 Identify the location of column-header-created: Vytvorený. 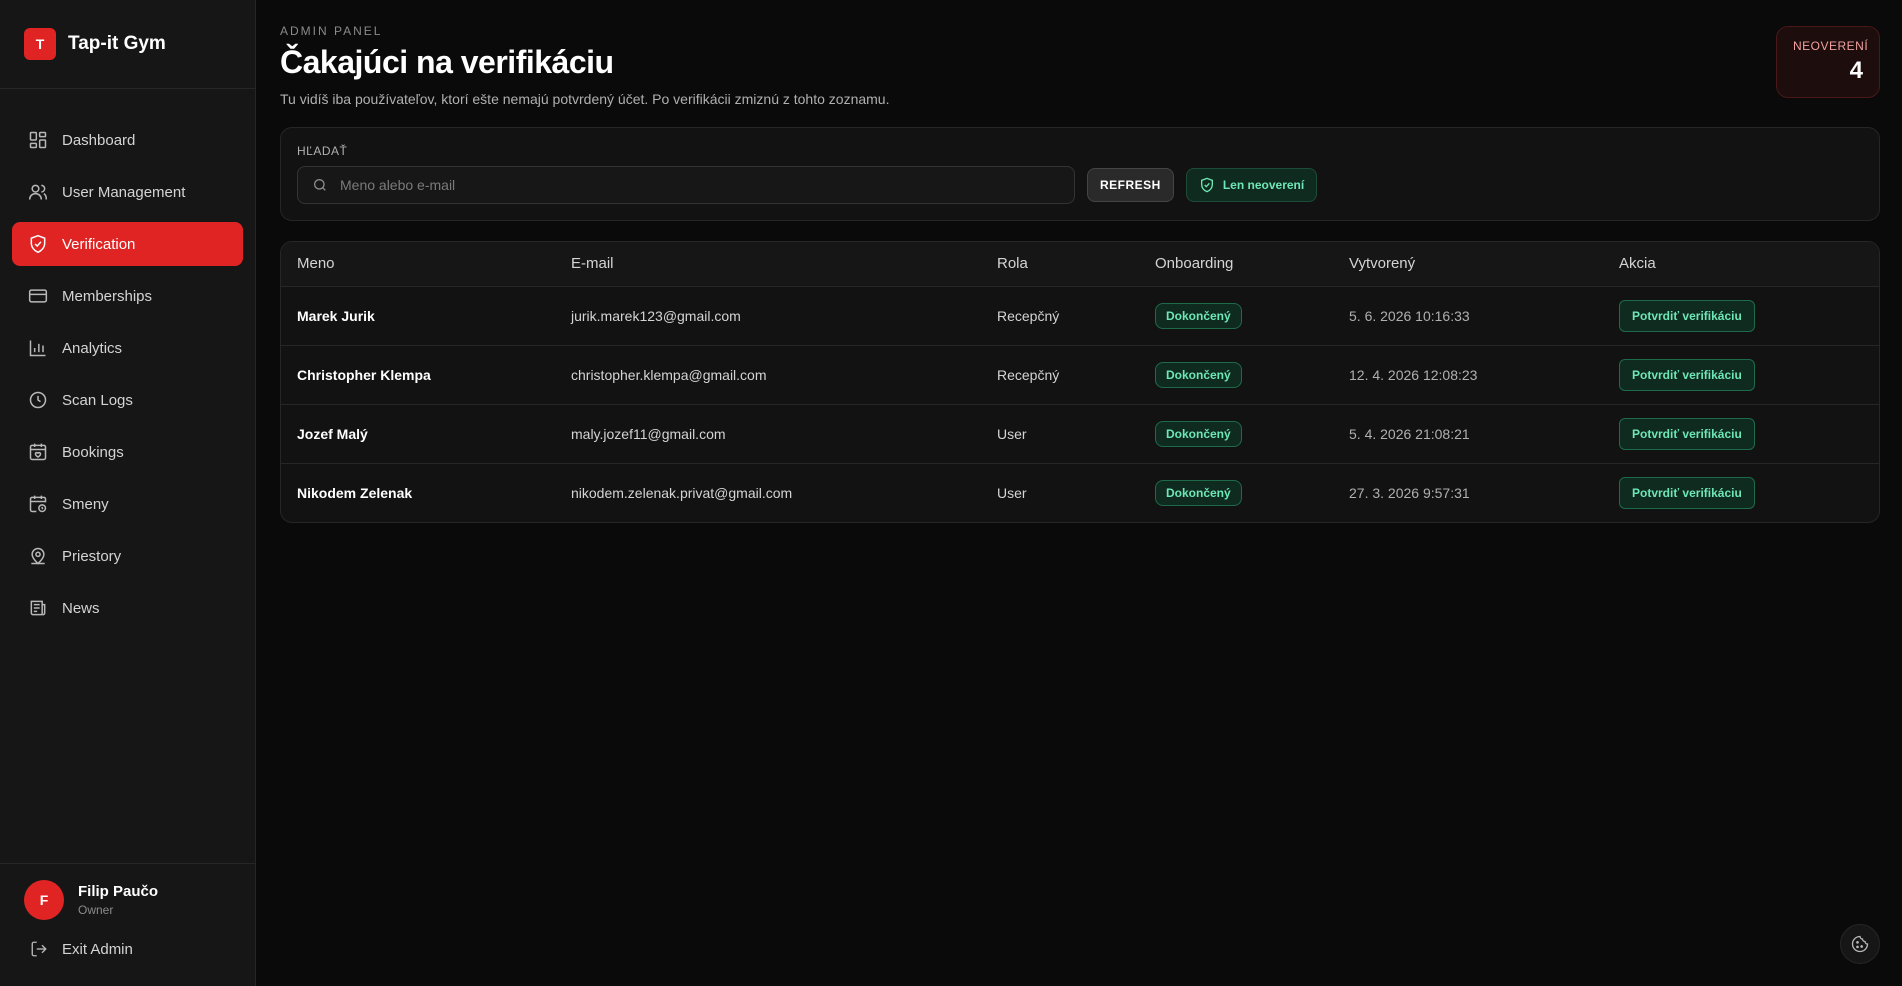
(1468, 264).